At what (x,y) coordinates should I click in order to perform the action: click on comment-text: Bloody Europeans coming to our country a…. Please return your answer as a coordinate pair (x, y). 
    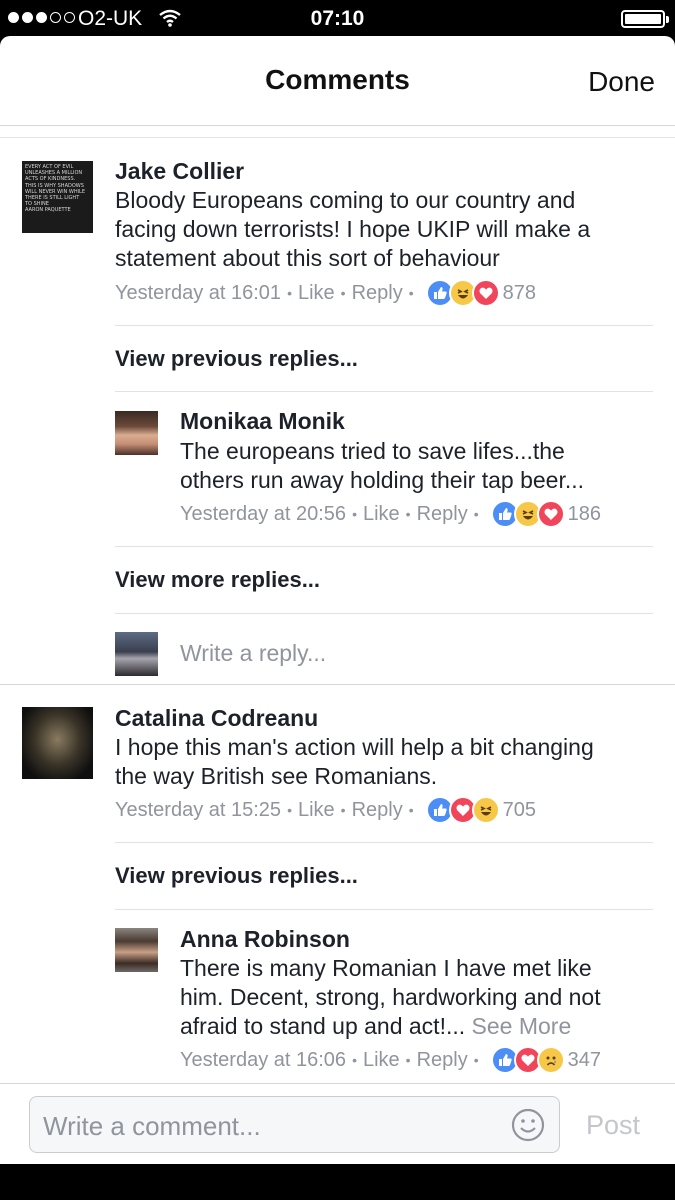
    Looking at the image, I should click on (353, 229).